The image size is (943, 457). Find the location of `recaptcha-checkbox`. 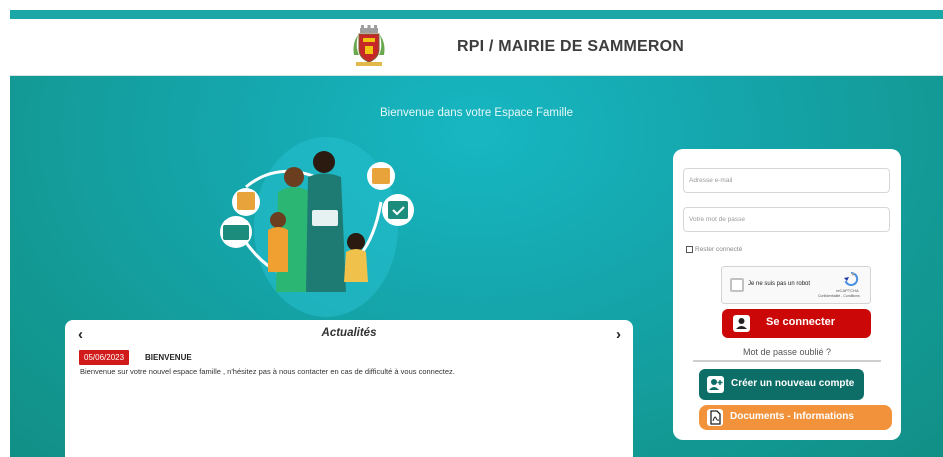

recaptcha-checkbox is located at coordinates (737, 285).